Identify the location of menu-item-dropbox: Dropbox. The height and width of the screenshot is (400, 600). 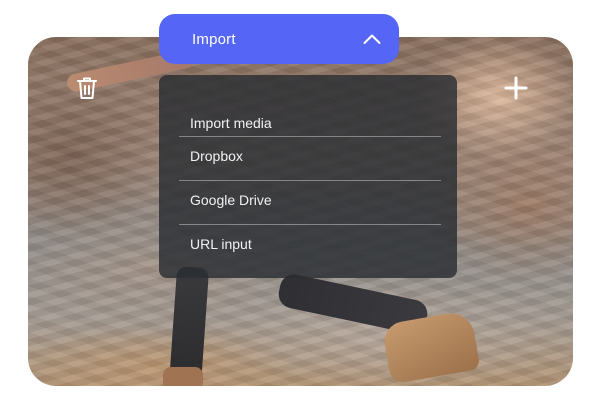
(310, 159).